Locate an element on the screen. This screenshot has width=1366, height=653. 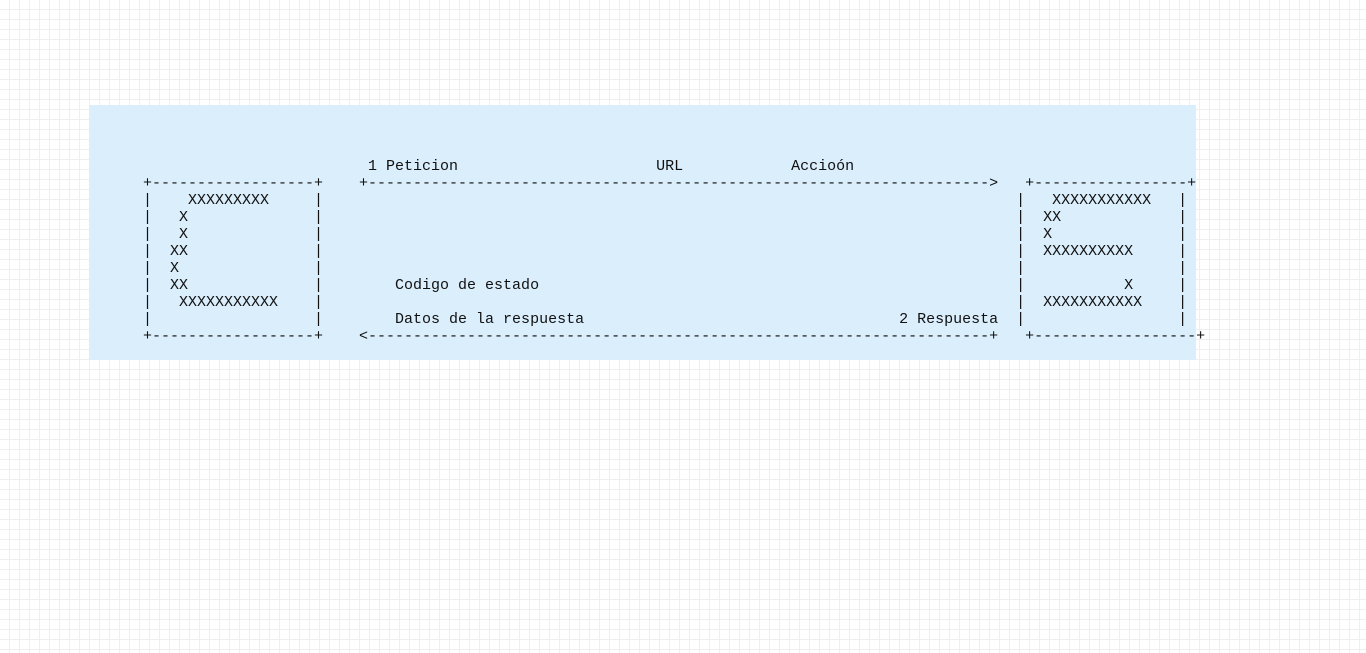
diagram-row-1: | XXXXXXXXX | | XXXXXXXXXXX | is located at coordinates (665, 200).